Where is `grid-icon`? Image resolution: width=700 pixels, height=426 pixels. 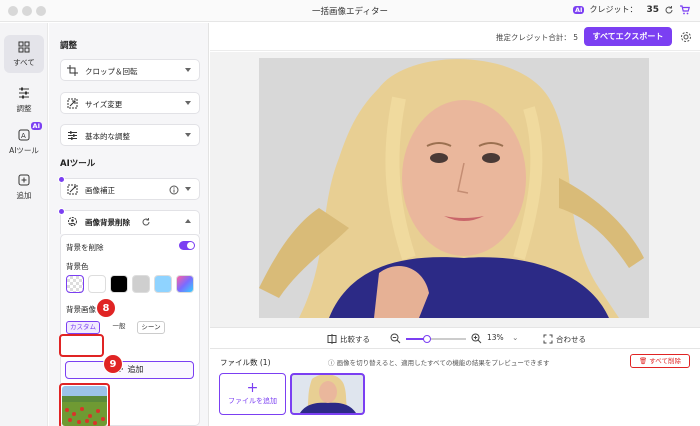 grid-icon is located at coordinates (24, 47).